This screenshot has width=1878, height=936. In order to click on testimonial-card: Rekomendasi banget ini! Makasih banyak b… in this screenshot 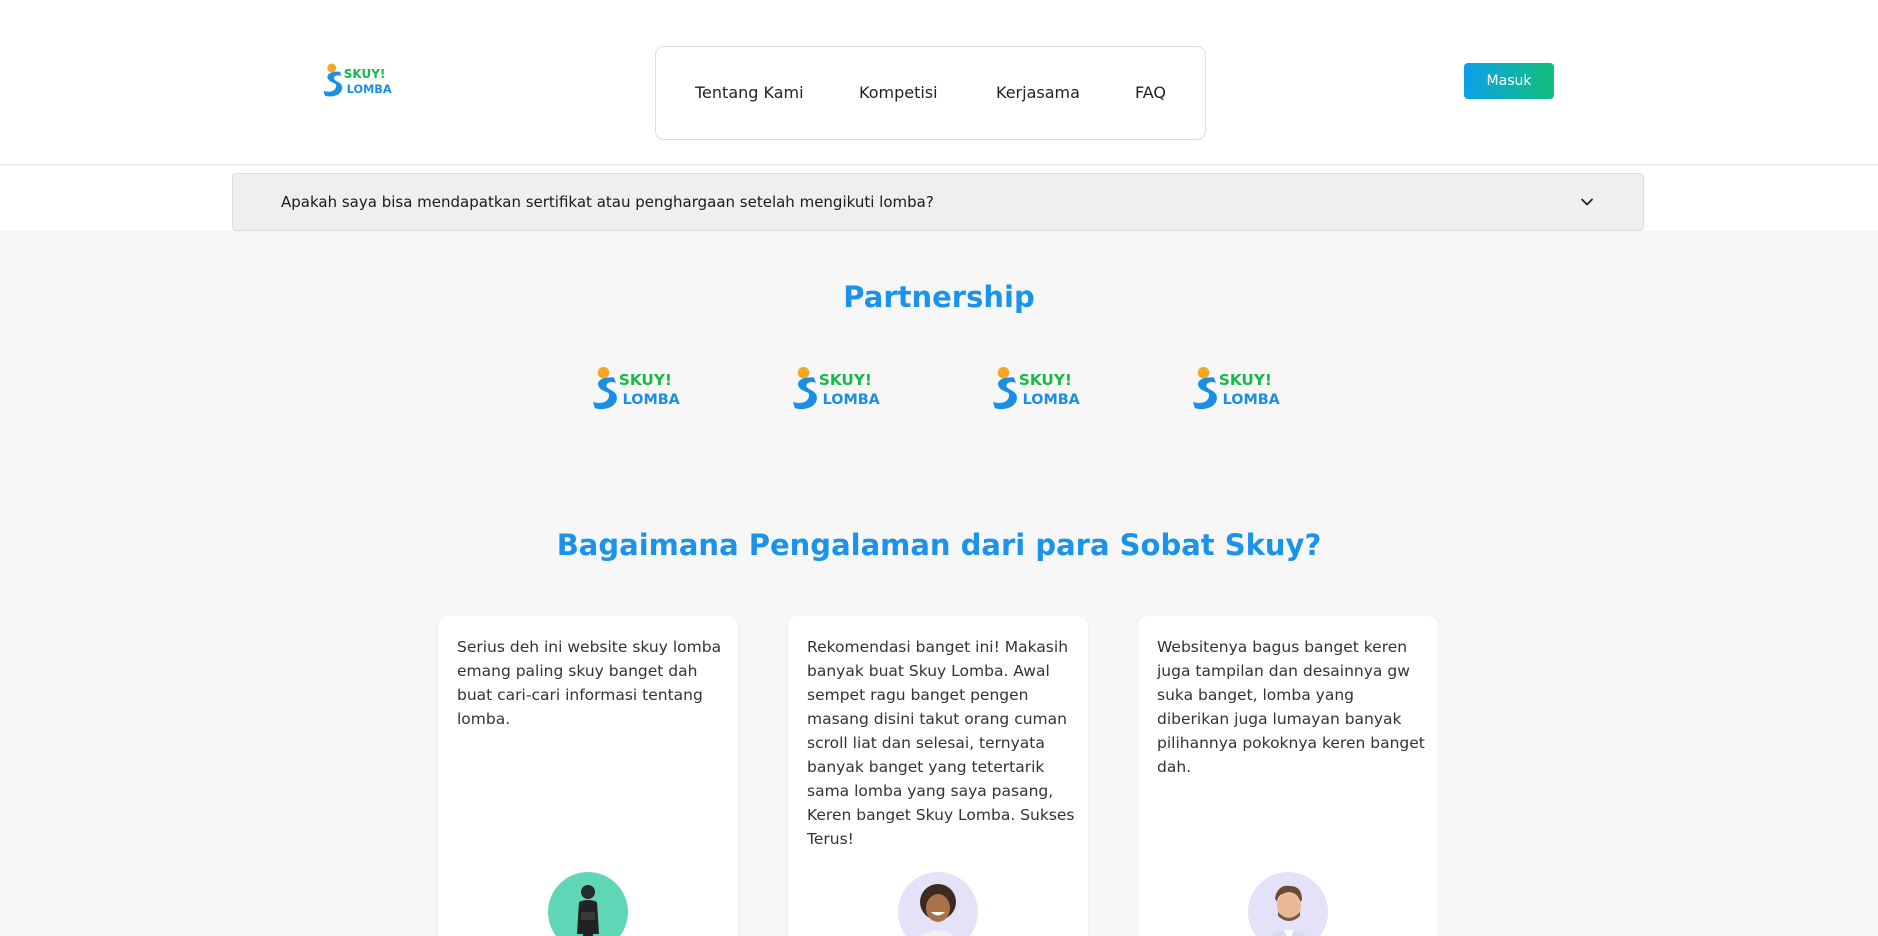, I will do `click(938, 776)`.